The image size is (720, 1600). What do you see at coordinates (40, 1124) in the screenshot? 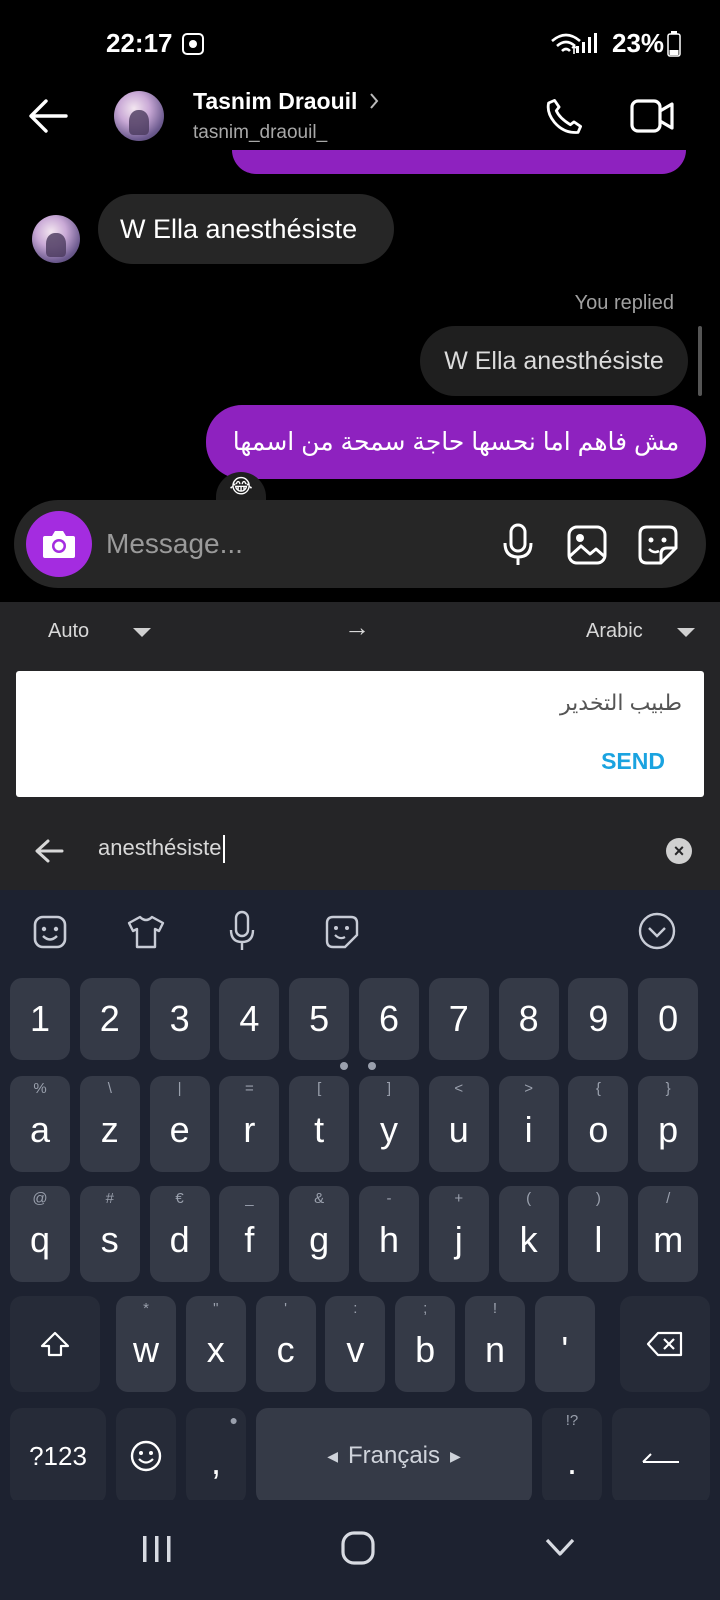
I see `key-a: % a` at bounding box center [40, 1124].